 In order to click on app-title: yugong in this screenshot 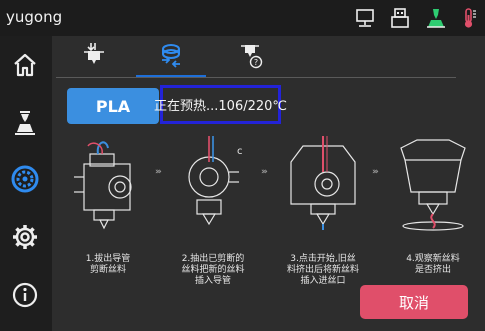, I will do `click(34, 17)`.